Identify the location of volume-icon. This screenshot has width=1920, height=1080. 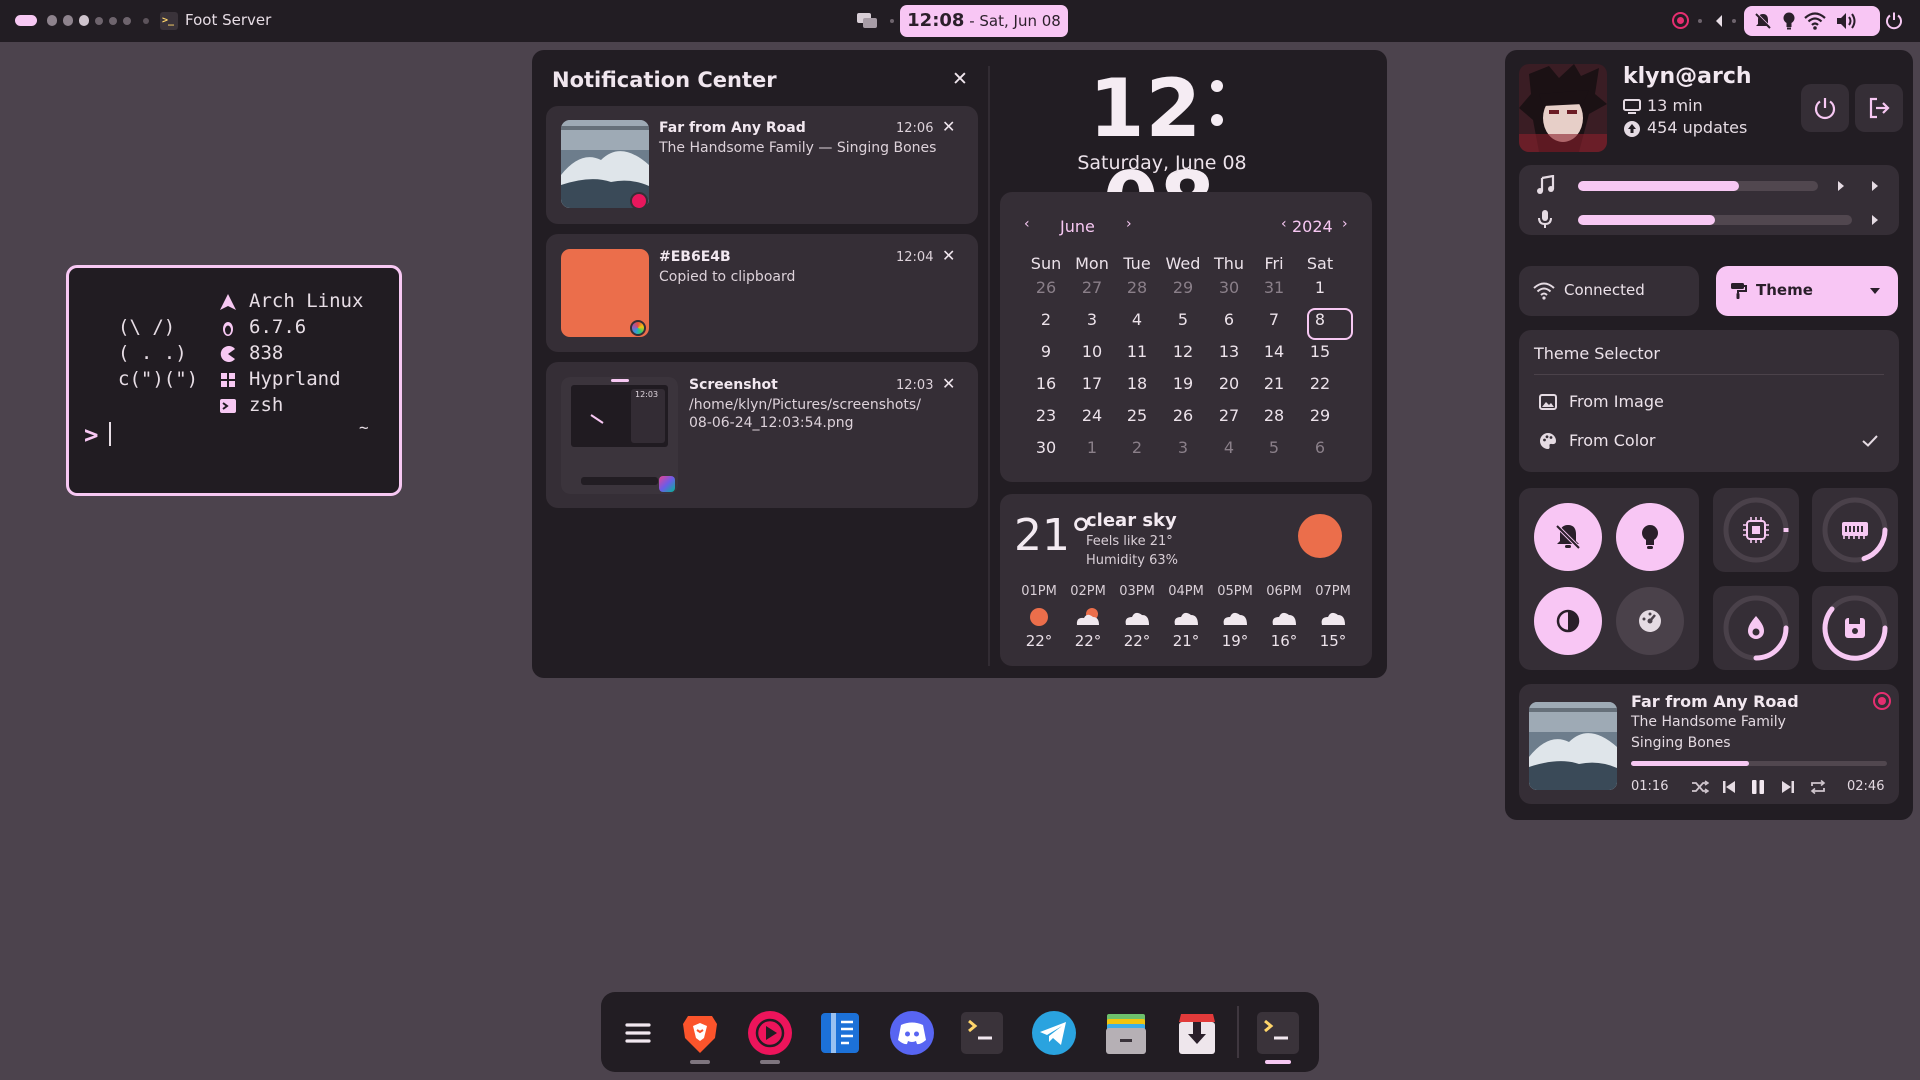
(1847, 21).